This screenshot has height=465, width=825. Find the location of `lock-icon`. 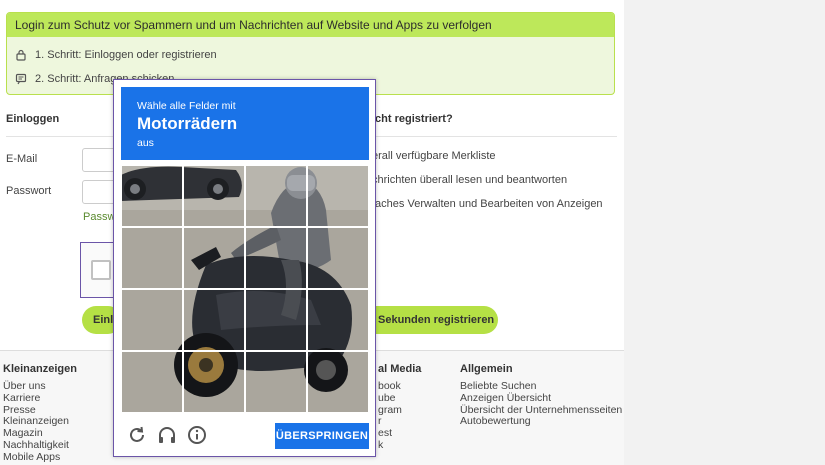

lock-icon is located at coordinates (21, 55).